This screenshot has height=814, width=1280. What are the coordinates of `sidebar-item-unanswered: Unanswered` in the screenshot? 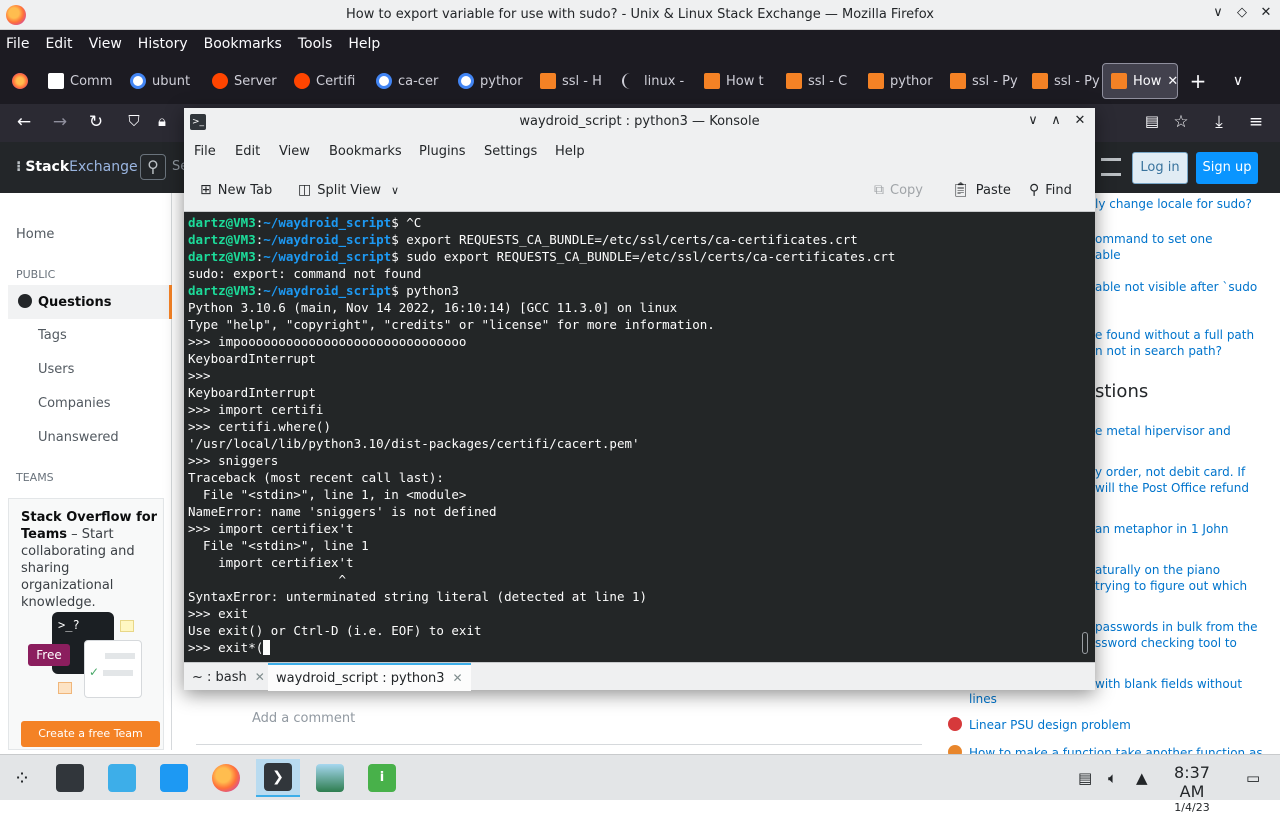 It's located at (78, 437).